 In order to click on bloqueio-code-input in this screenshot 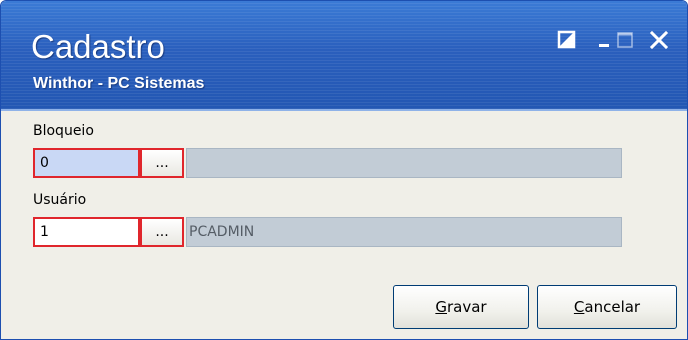, I will do `click(86, 163)`.